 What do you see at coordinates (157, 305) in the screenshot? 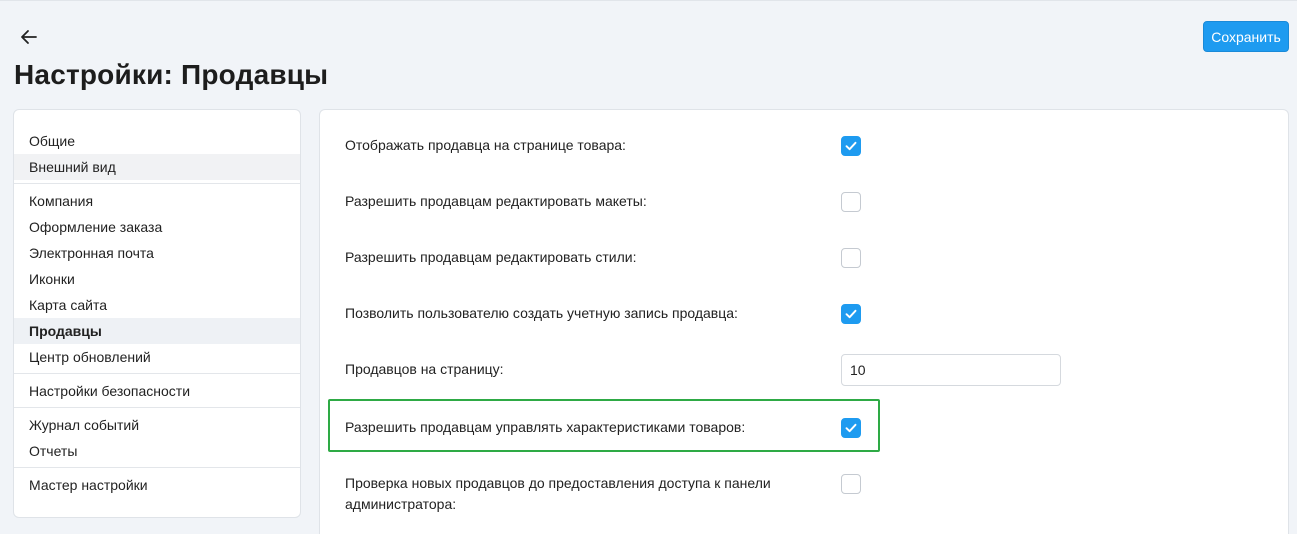
I see `sidebar-item-sitemap: Карта сайта` at bounding box center [157, 305].